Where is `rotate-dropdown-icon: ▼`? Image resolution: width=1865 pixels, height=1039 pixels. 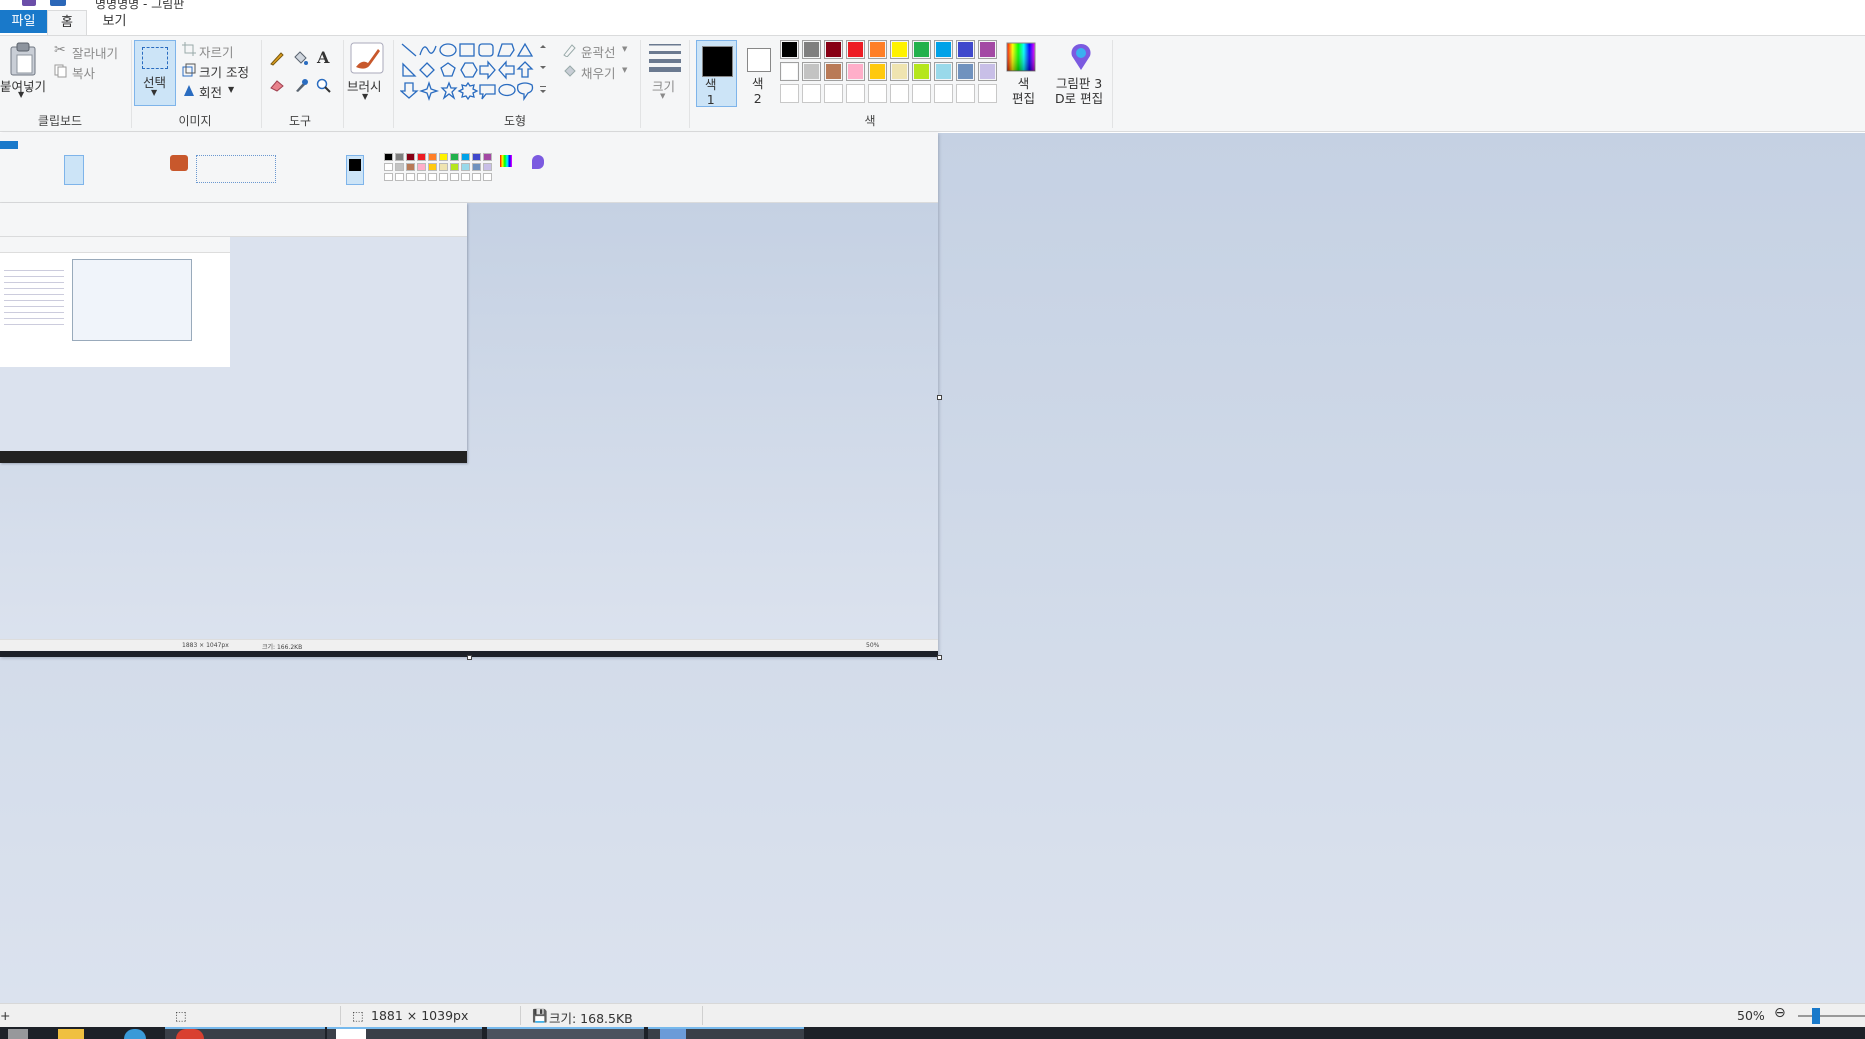
rotate-dropdown-icon: ▼ is located at coordinates (231, 89).